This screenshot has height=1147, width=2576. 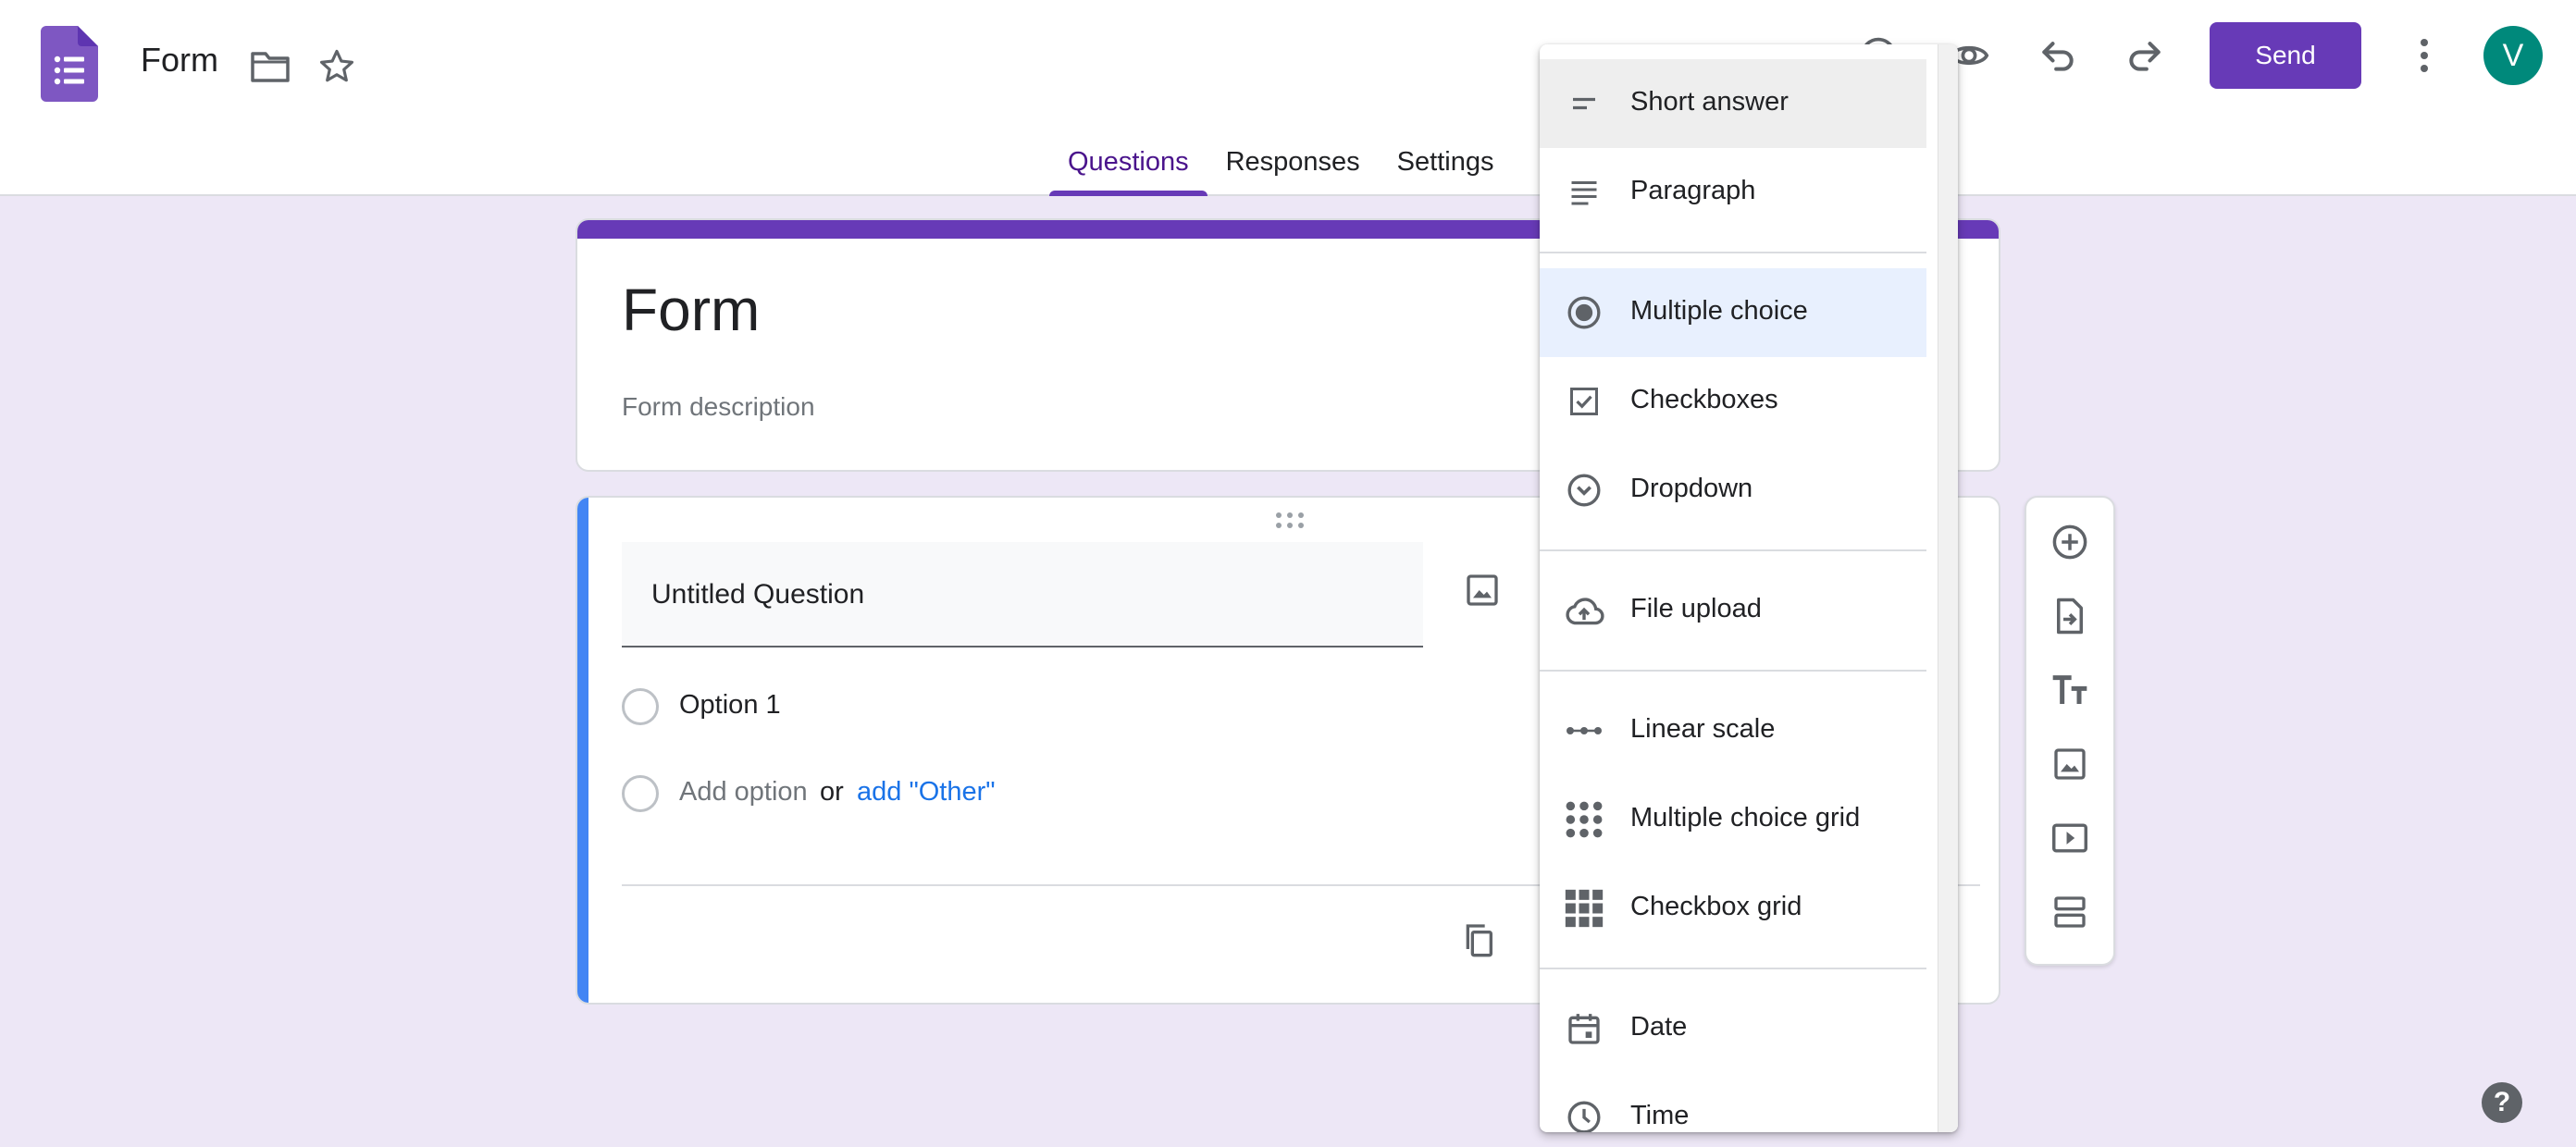 I want to click on menu-item-label: Date, so click(x=1659, y=1027).